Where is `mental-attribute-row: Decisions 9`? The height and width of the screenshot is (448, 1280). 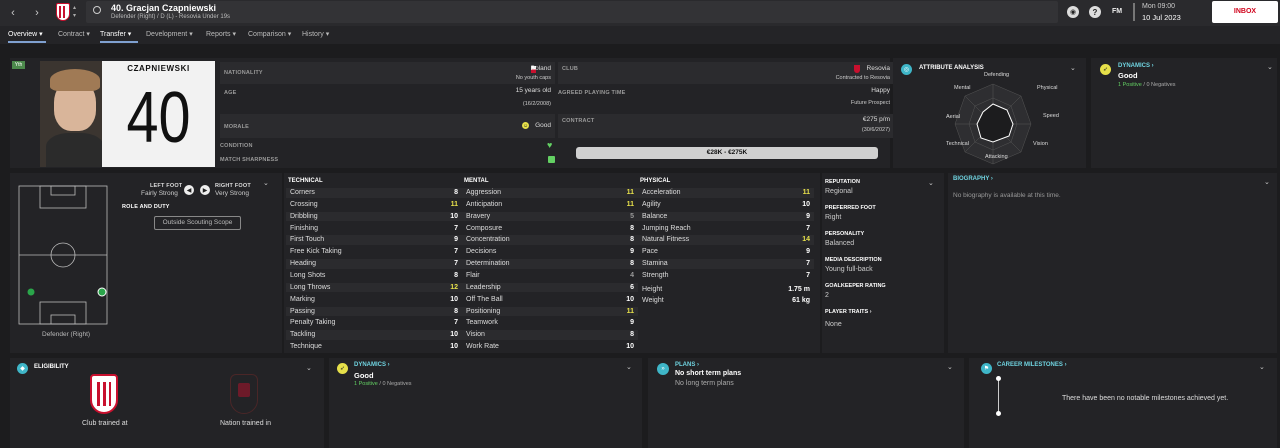 mental-attribute-row: Decisions 9 is located at coordinates (550, 252).